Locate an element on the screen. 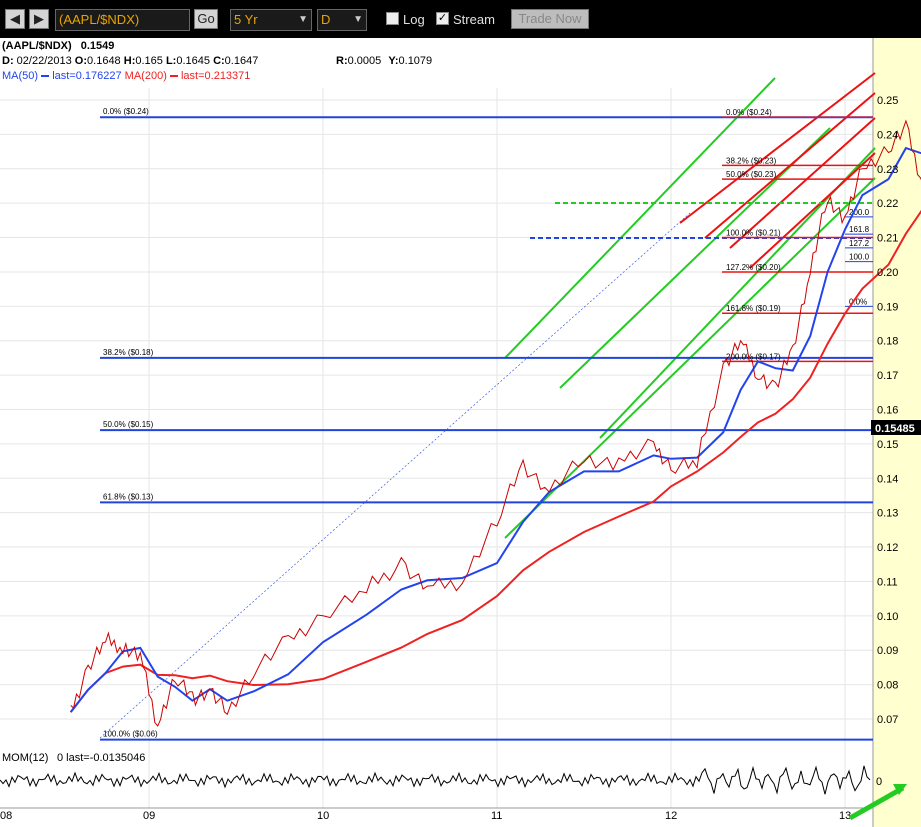 Image resolution: width=921 pixels, height=827 pixels. go-button: Go is located at coordinates (206, 19).